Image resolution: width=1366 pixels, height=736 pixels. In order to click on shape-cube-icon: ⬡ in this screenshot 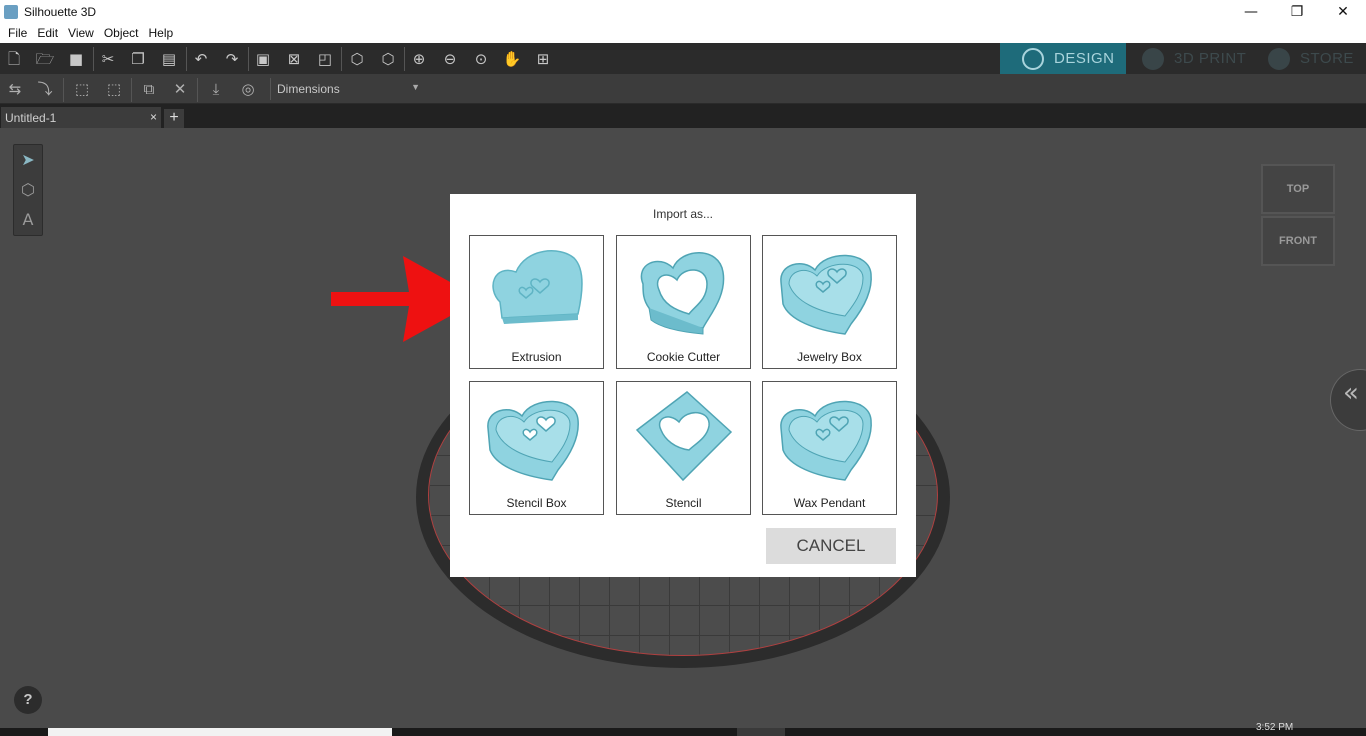, I will do `click(28, 190)`.